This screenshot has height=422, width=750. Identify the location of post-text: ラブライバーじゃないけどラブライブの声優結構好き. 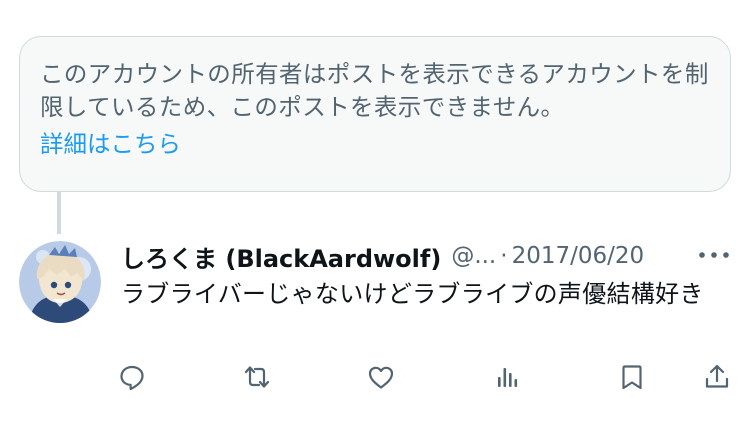
(412, 294).